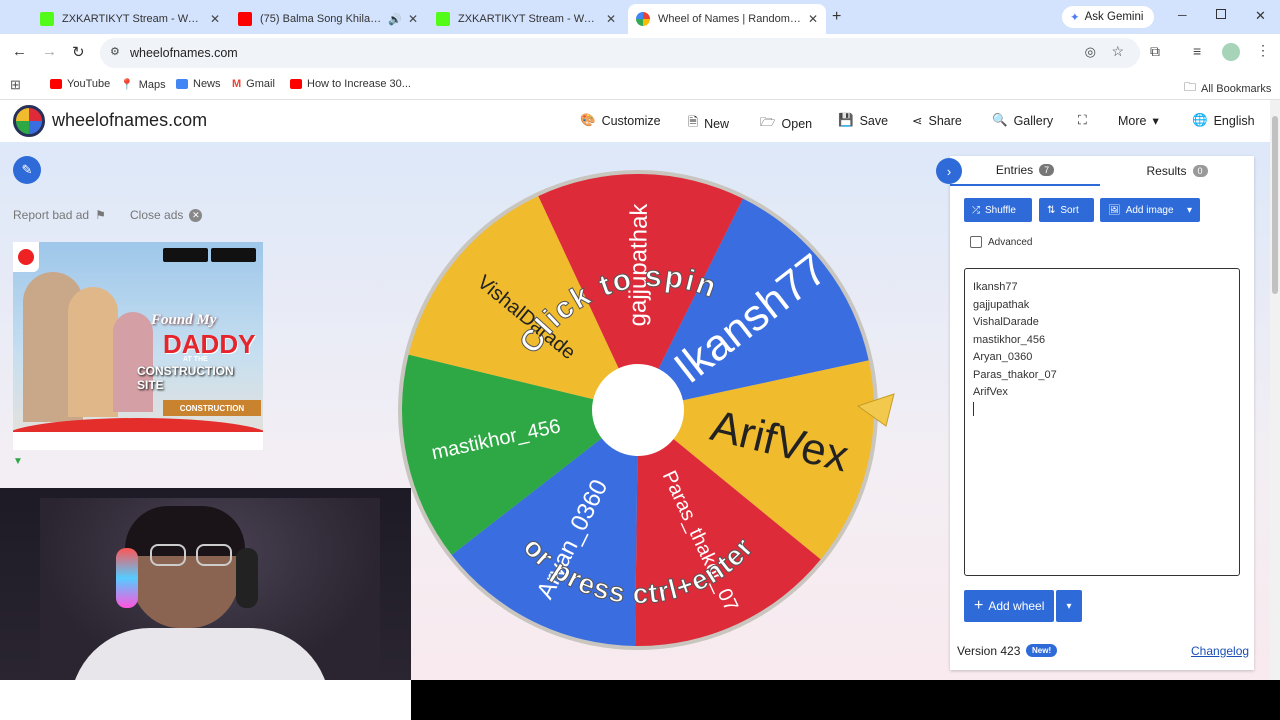 The width and height of the screenshot is (1280, 720). I want to click on ad-footer, so click(138, 441).